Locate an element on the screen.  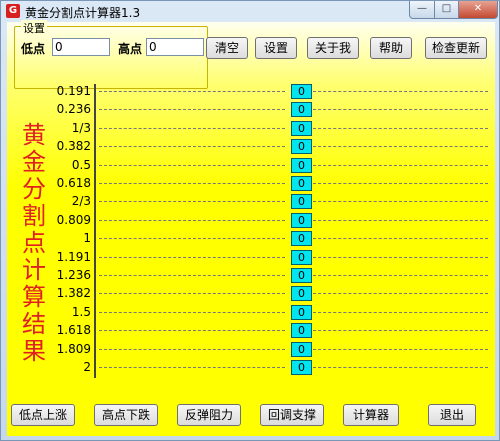
window-title: 黄金分割点计算器1.3 is located at coordinates (83, 13).